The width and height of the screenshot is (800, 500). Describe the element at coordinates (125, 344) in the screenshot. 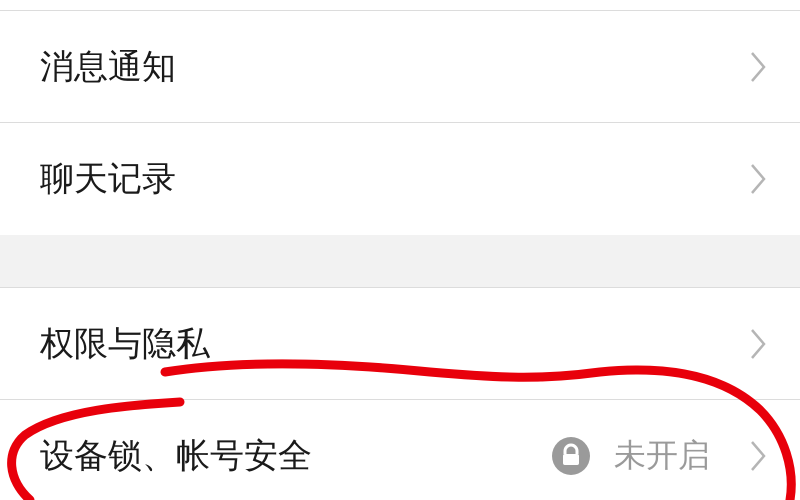

I see `item-label: 权限与隐私` at that location.